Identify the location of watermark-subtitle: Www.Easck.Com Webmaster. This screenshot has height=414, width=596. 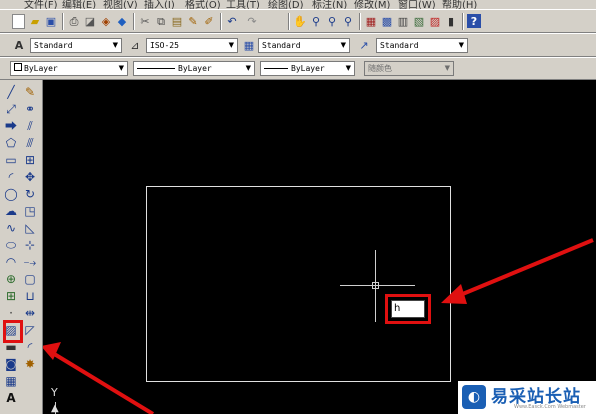
(550, 407).